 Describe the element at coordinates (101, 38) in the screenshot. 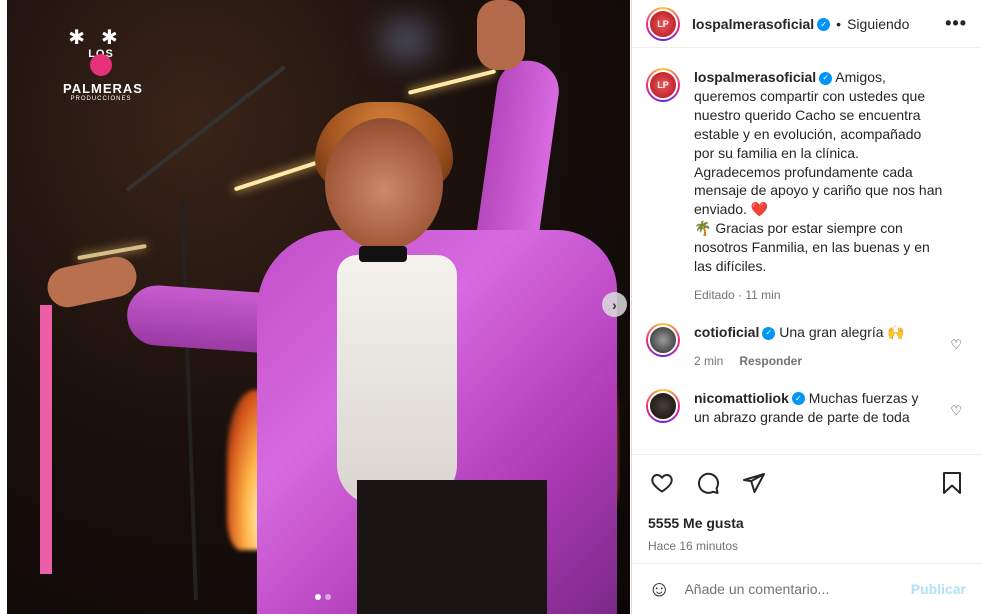

I see `palm-icon: ✱✱` at that location.